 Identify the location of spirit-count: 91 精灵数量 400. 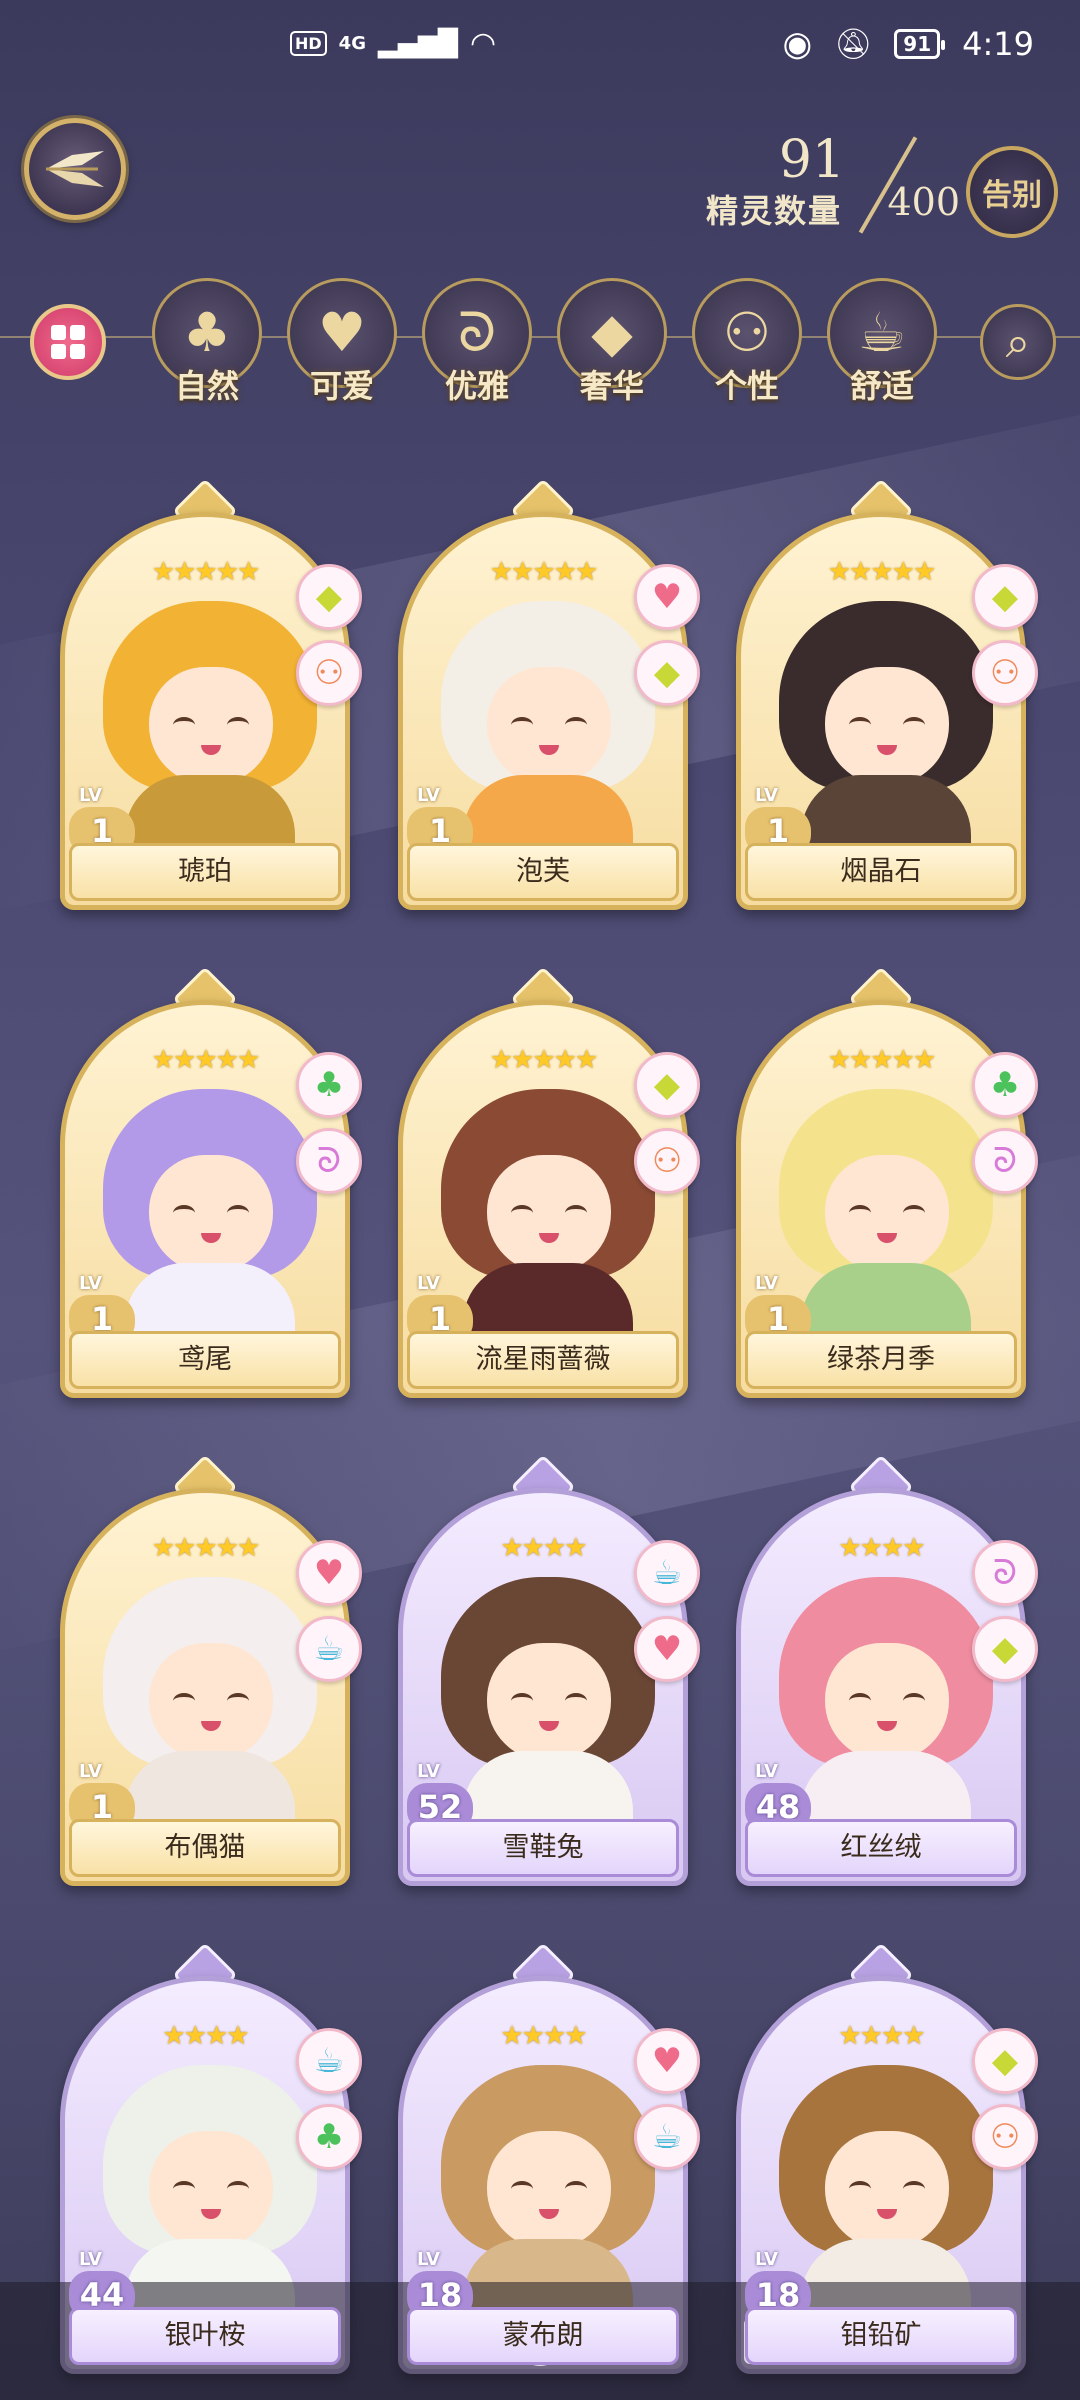
(810, 185).